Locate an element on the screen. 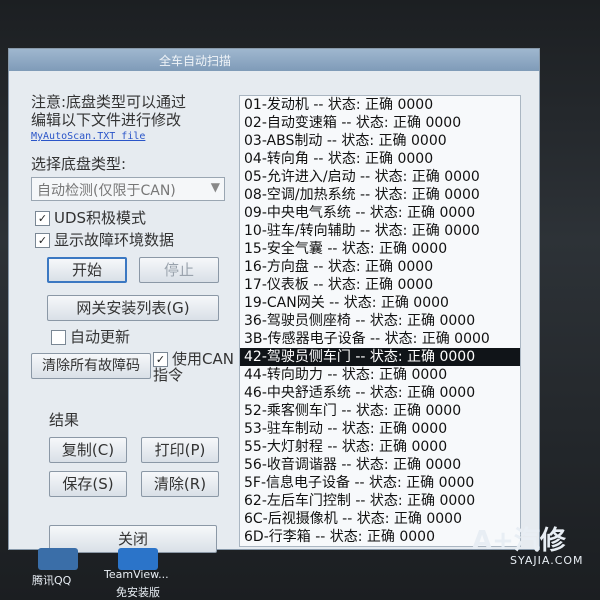 The image size is (600, 600). window-title: 全车自动扫描 is located at coordinates (195, 61).